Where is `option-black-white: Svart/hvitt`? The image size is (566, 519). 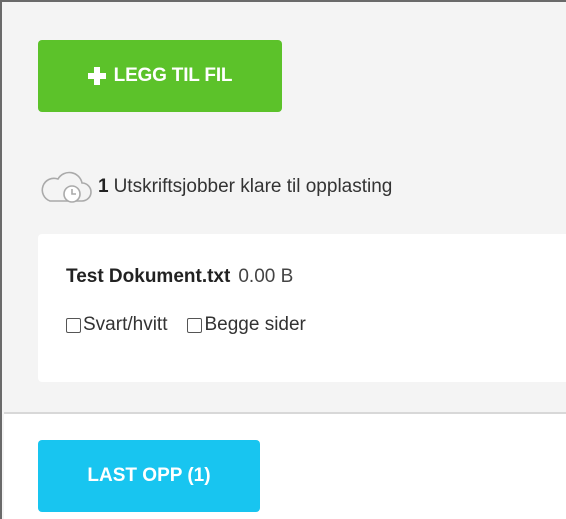 option-black-white: Svart/hvitt is located at coordinates (116, 325).